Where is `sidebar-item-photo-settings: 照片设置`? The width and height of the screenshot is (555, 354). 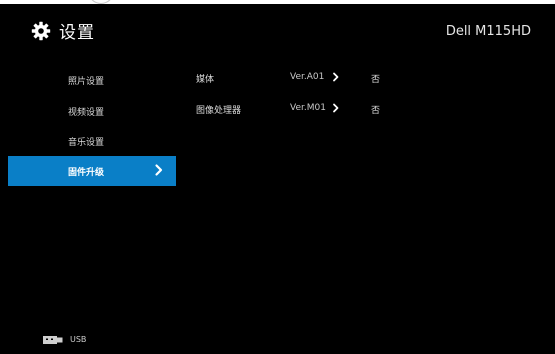
sidebar-item-photo-settings: 照片设置 is located at coordinates (88, 79).